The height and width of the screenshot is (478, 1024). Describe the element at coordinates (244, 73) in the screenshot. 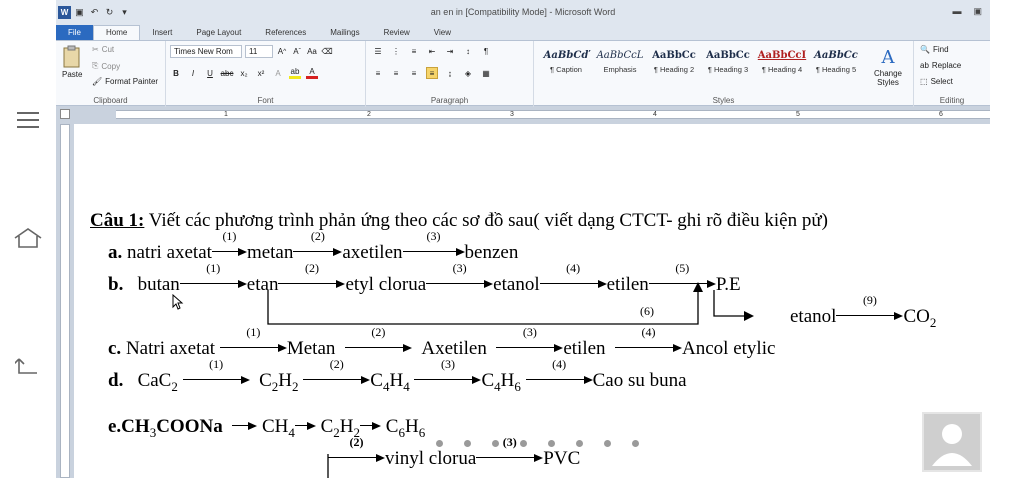

I see `subscript-icon: x₂` at that location.